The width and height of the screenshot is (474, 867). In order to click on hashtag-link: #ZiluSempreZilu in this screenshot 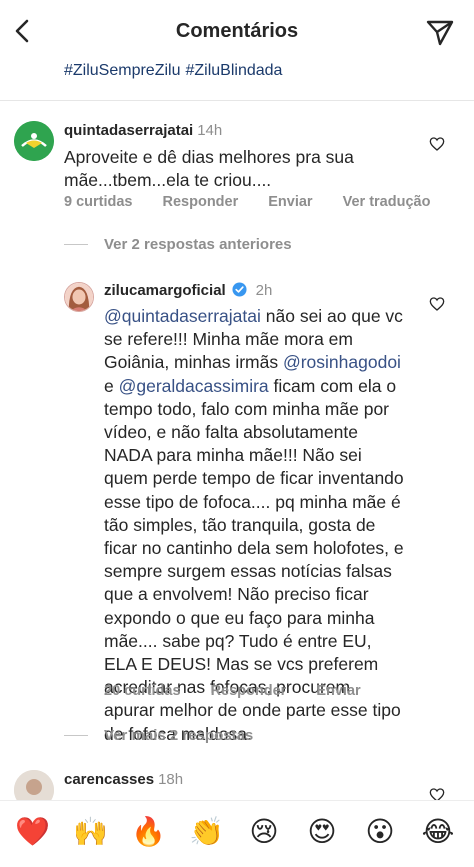, I will do `click(122, 70)`.